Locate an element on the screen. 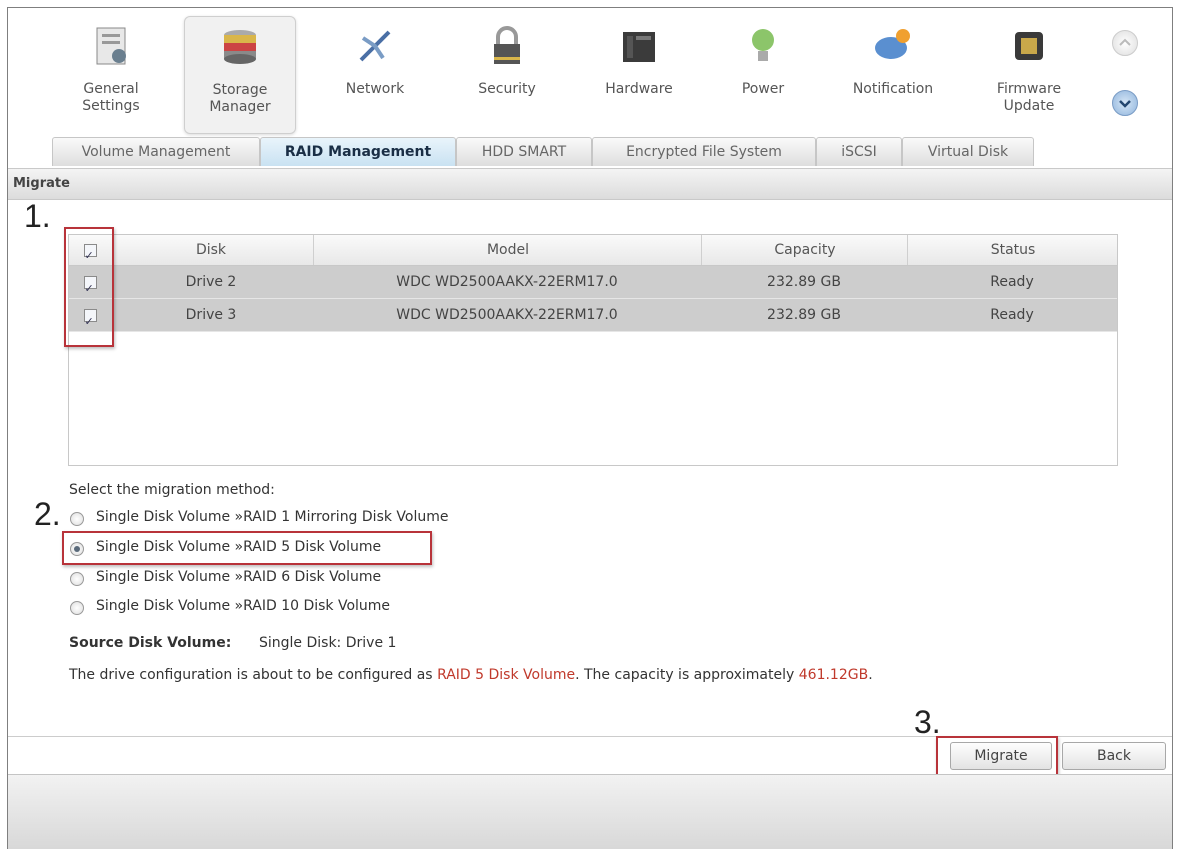 The image size is (1178, 854). table-header: Disk Model Capacity Status is located at coordinates (593, 253).